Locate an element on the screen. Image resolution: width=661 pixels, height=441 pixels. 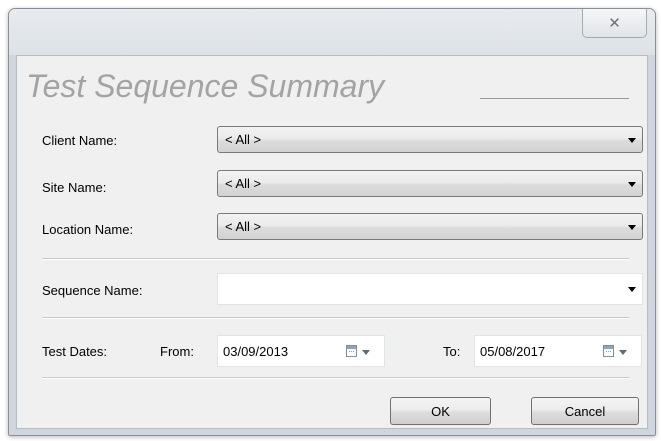
sequence-name-label: Sequence Name: is located at coordinates (92, 290).